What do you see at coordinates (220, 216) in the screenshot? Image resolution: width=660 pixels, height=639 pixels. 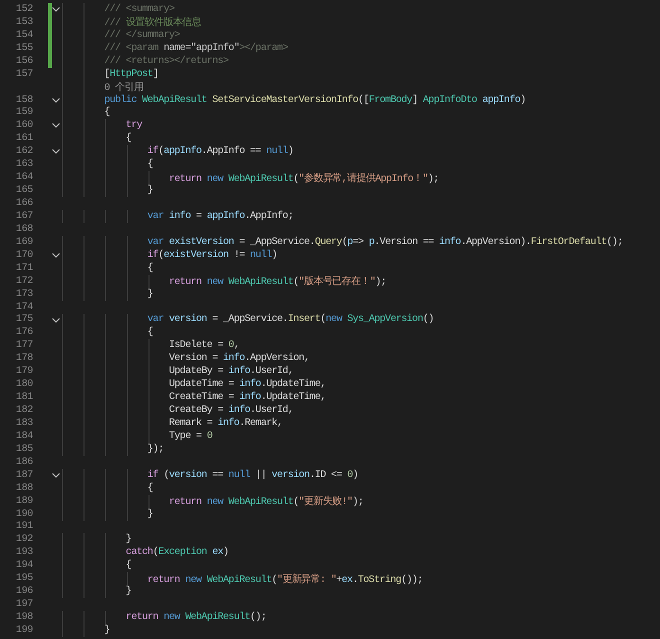 I see `code-line: var info = appInfo.AppInfo;` at bounding box center [220, 216].